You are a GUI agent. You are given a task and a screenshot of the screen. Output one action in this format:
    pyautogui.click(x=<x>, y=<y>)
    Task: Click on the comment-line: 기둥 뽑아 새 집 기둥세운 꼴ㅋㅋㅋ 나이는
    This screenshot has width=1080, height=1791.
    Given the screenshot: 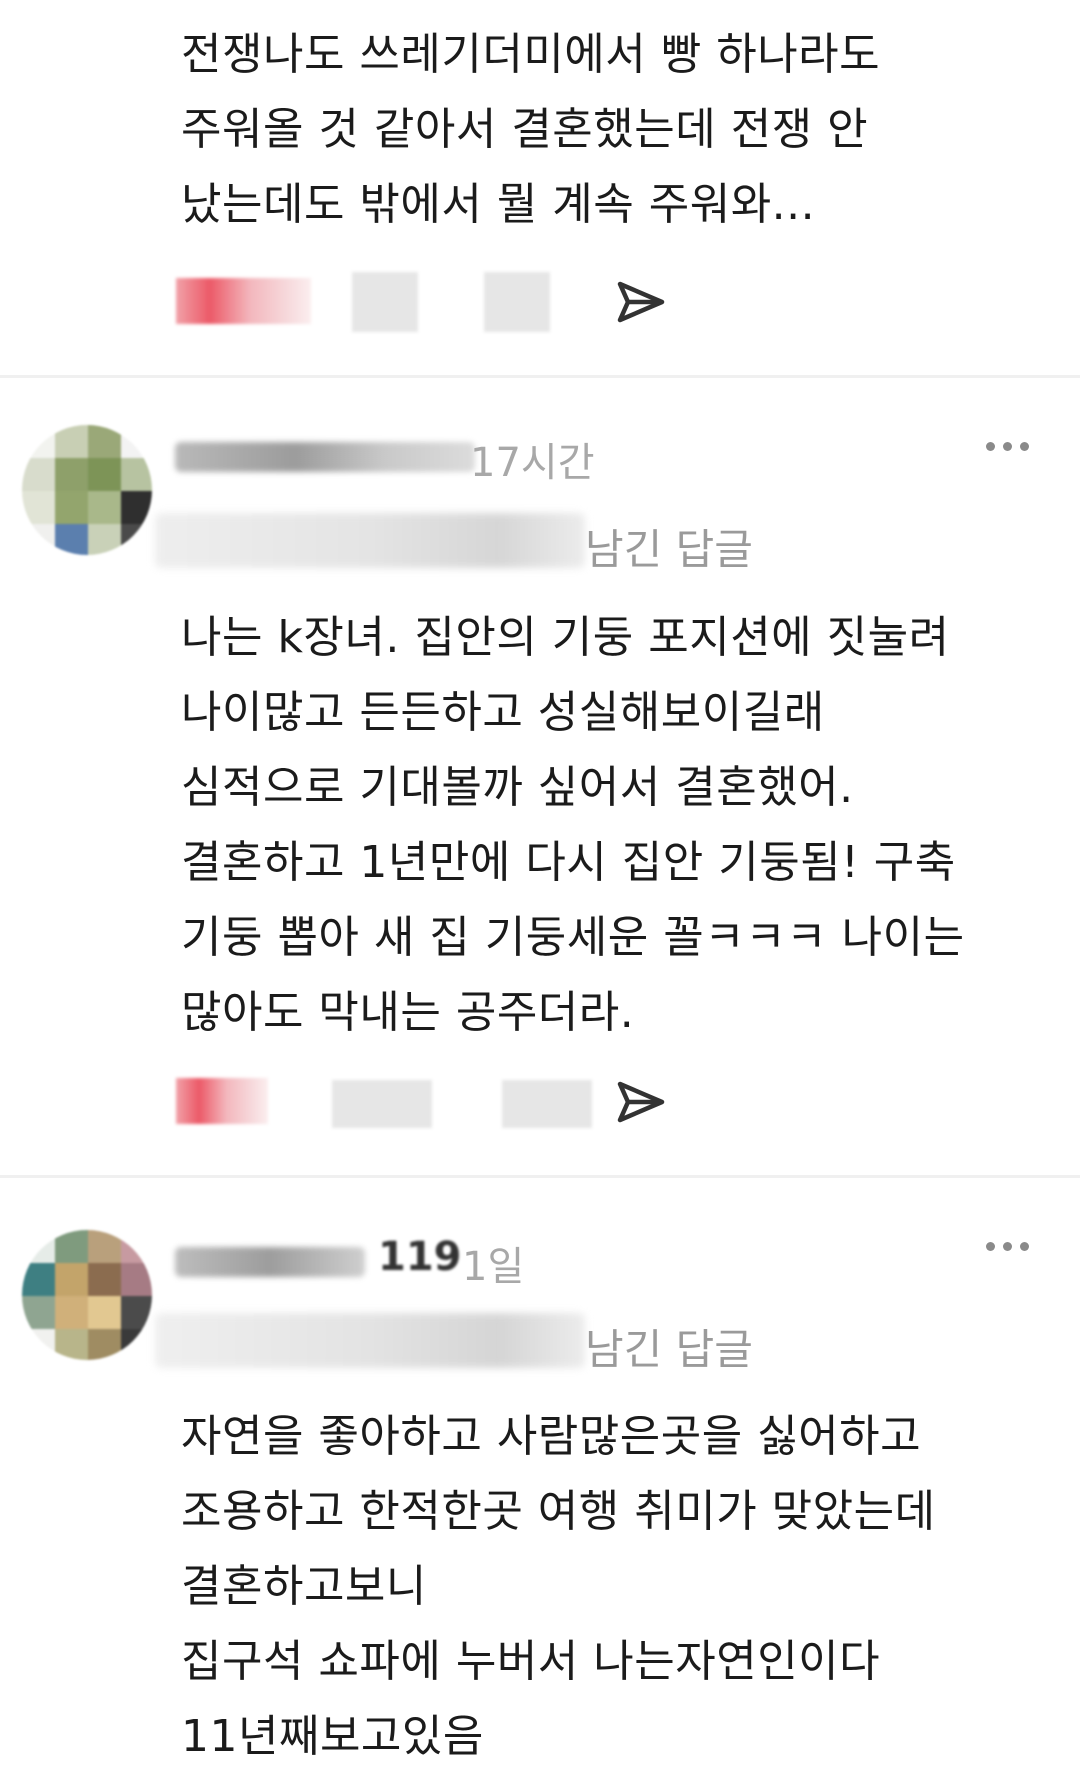 What is the action you would take?
    pyautogui.click(x=573, y=937)
    